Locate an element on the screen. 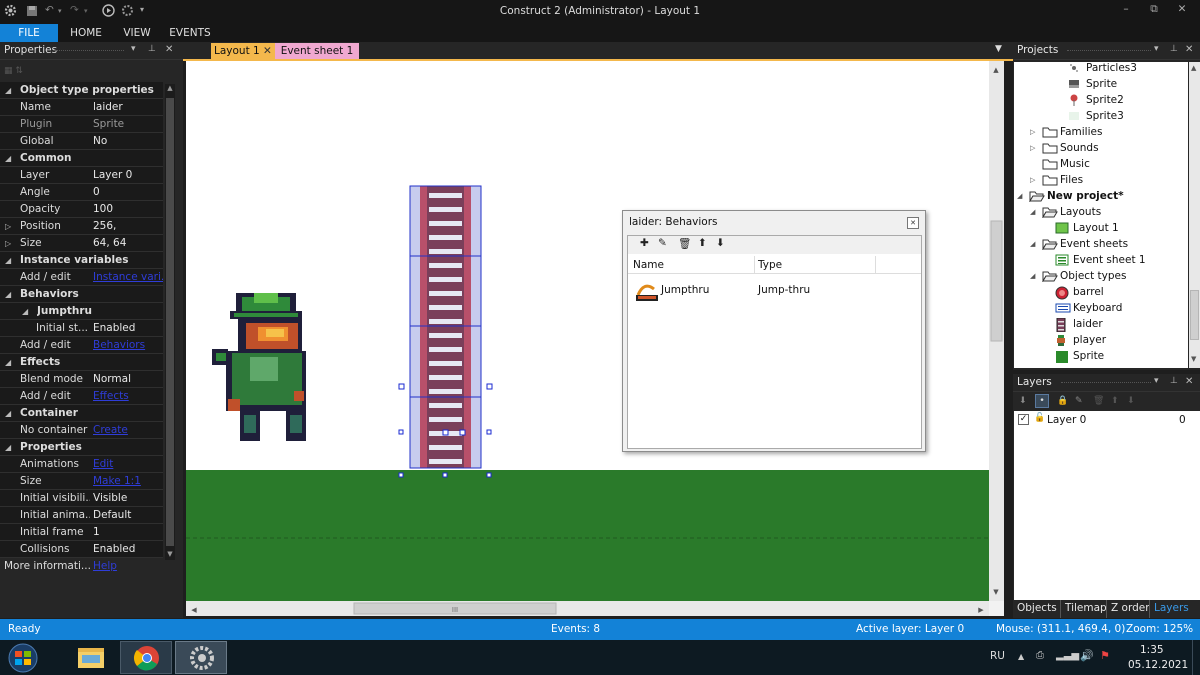  edit-animations-link: Edit is located at coordinates (128, 464).